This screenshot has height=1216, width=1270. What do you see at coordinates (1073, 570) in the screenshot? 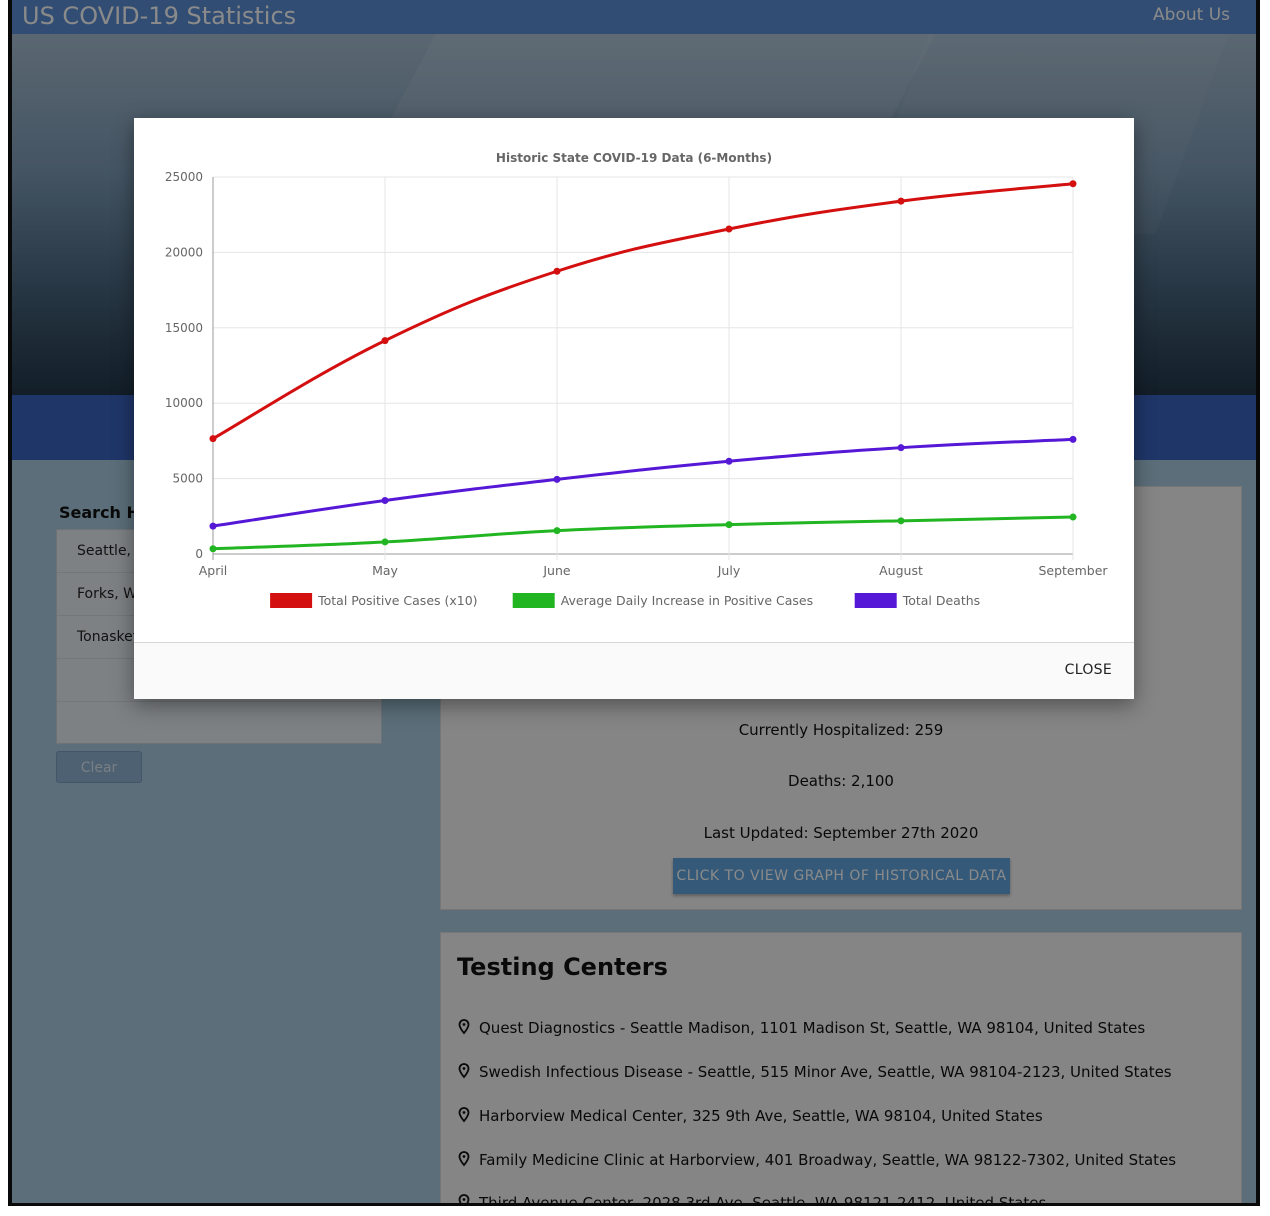
I see `x-tick-label: September` at bounding box center [1073, 570].